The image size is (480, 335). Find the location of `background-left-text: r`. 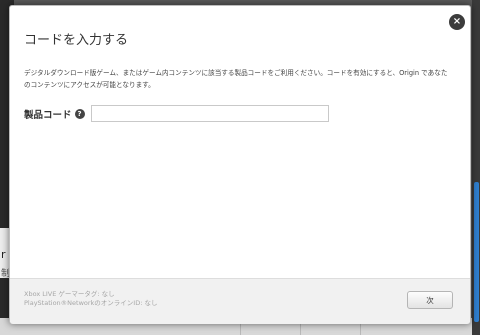

background-left-text: r is located at coordinates (3, 254).